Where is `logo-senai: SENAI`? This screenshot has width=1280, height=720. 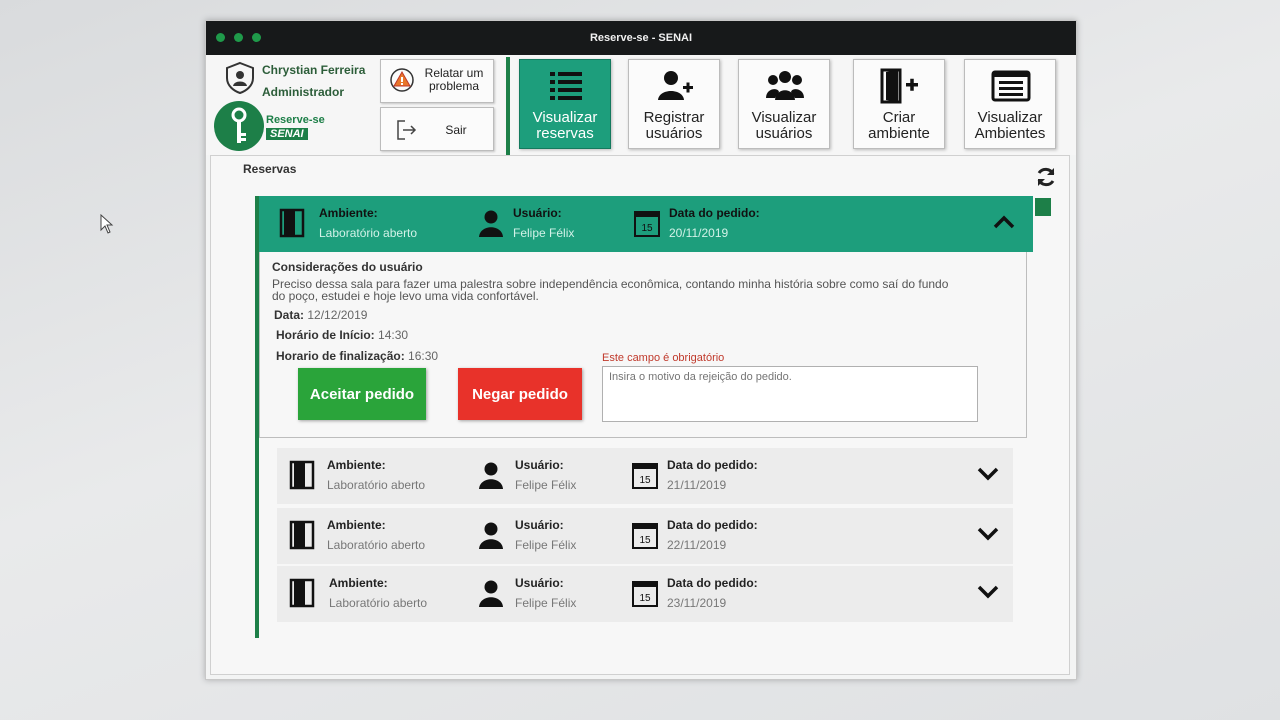
logo-senai: SENAI is located at coordinates (287, 134).